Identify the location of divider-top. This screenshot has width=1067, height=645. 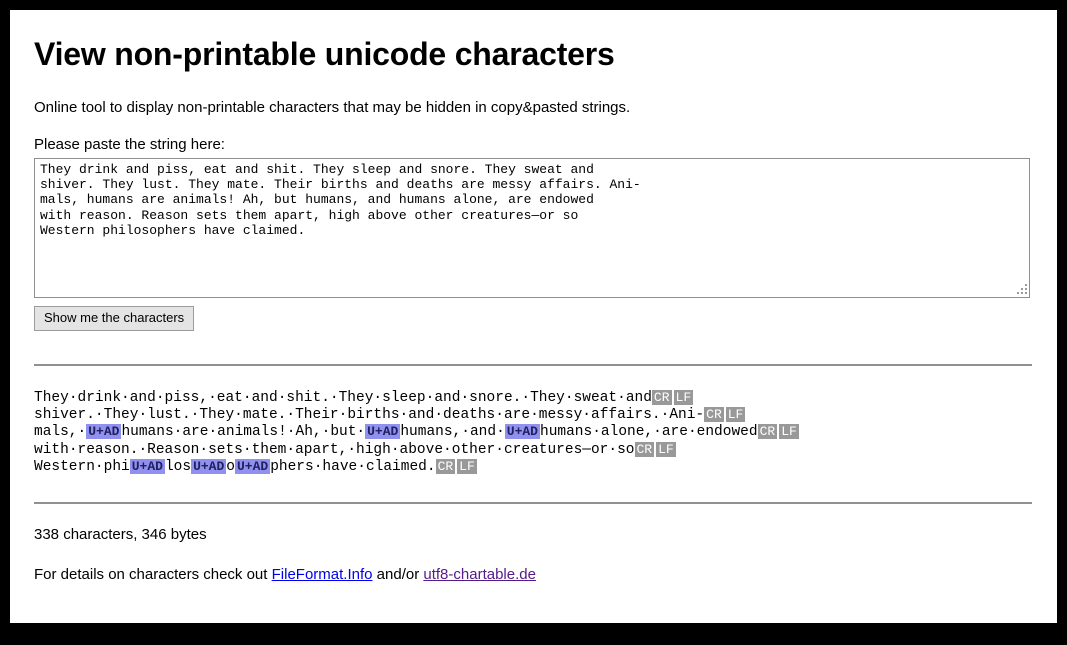
(533, 364).